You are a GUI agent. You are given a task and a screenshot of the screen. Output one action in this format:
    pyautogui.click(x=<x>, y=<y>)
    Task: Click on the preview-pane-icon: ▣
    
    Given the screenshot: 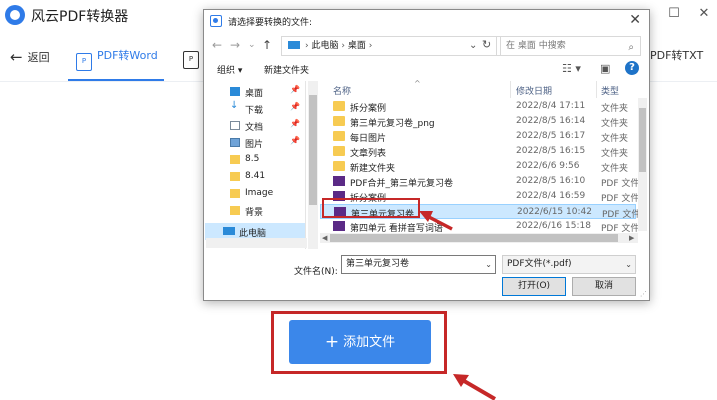 What is the action you would take?
    pyautogui.click(x=605, y=68)
    